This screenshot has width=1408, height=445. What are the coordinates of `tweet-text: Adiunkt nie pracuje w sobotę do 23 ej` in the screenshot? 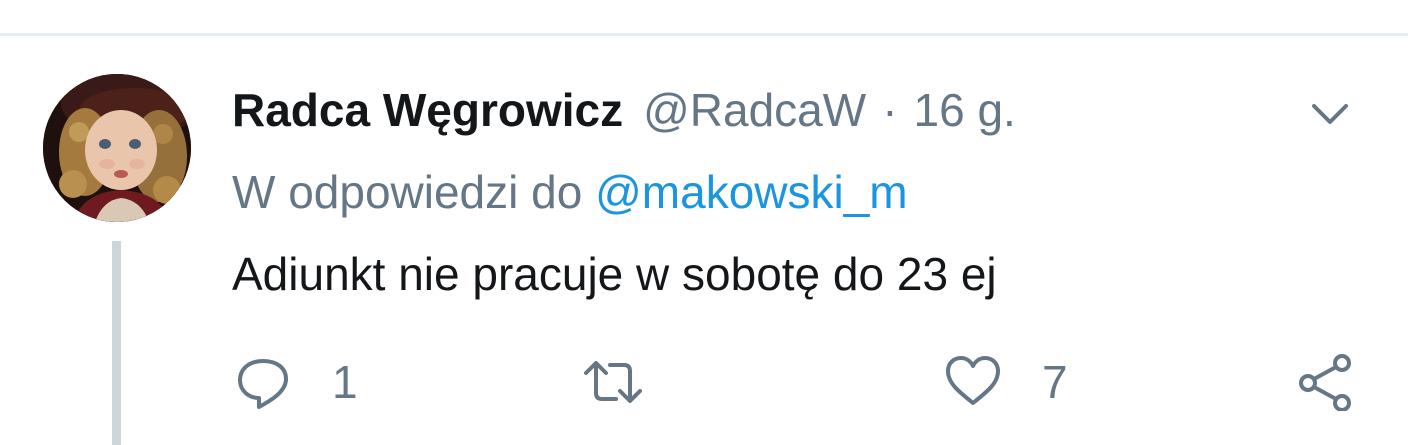 It's located at (614, 274).